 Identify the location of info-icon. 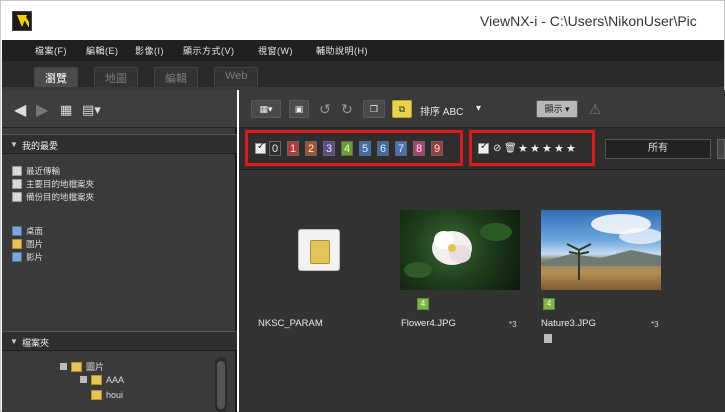
(548, 338).